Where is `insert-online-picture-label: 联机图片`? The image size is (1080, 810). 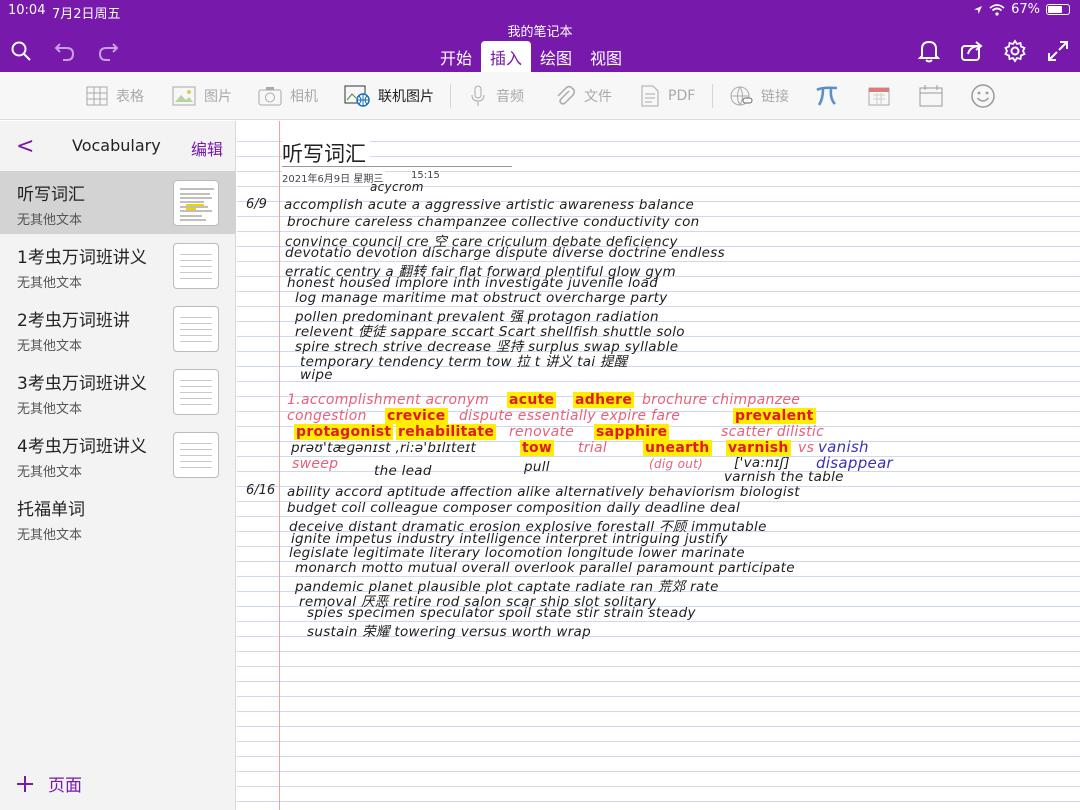
insert-online-picture-label: 联机图片 is located at coordinates (406, 97).